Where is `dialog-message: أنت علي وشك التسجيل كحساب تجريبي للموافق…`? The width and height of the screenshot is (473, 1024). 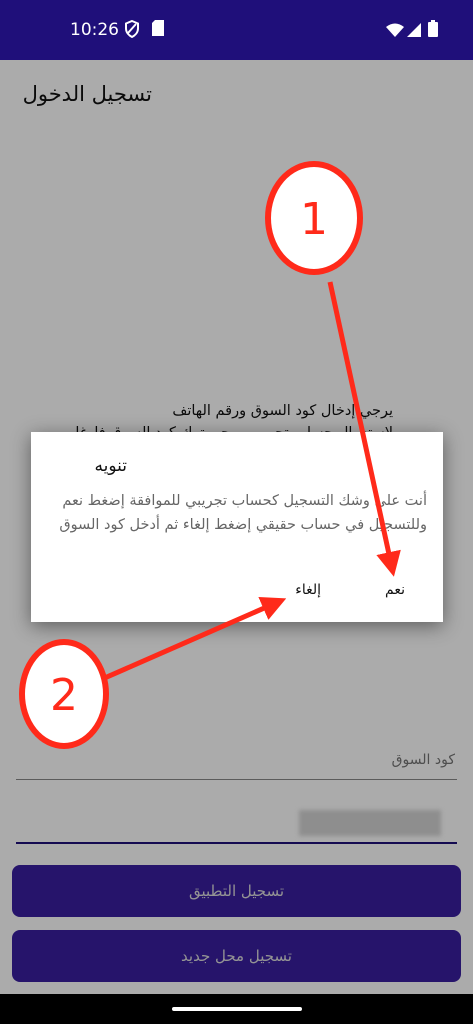
dialog-message: أنت علي وشك التسجيل كحساب تجريبي للموافق… is located at coordinates (243, 513).